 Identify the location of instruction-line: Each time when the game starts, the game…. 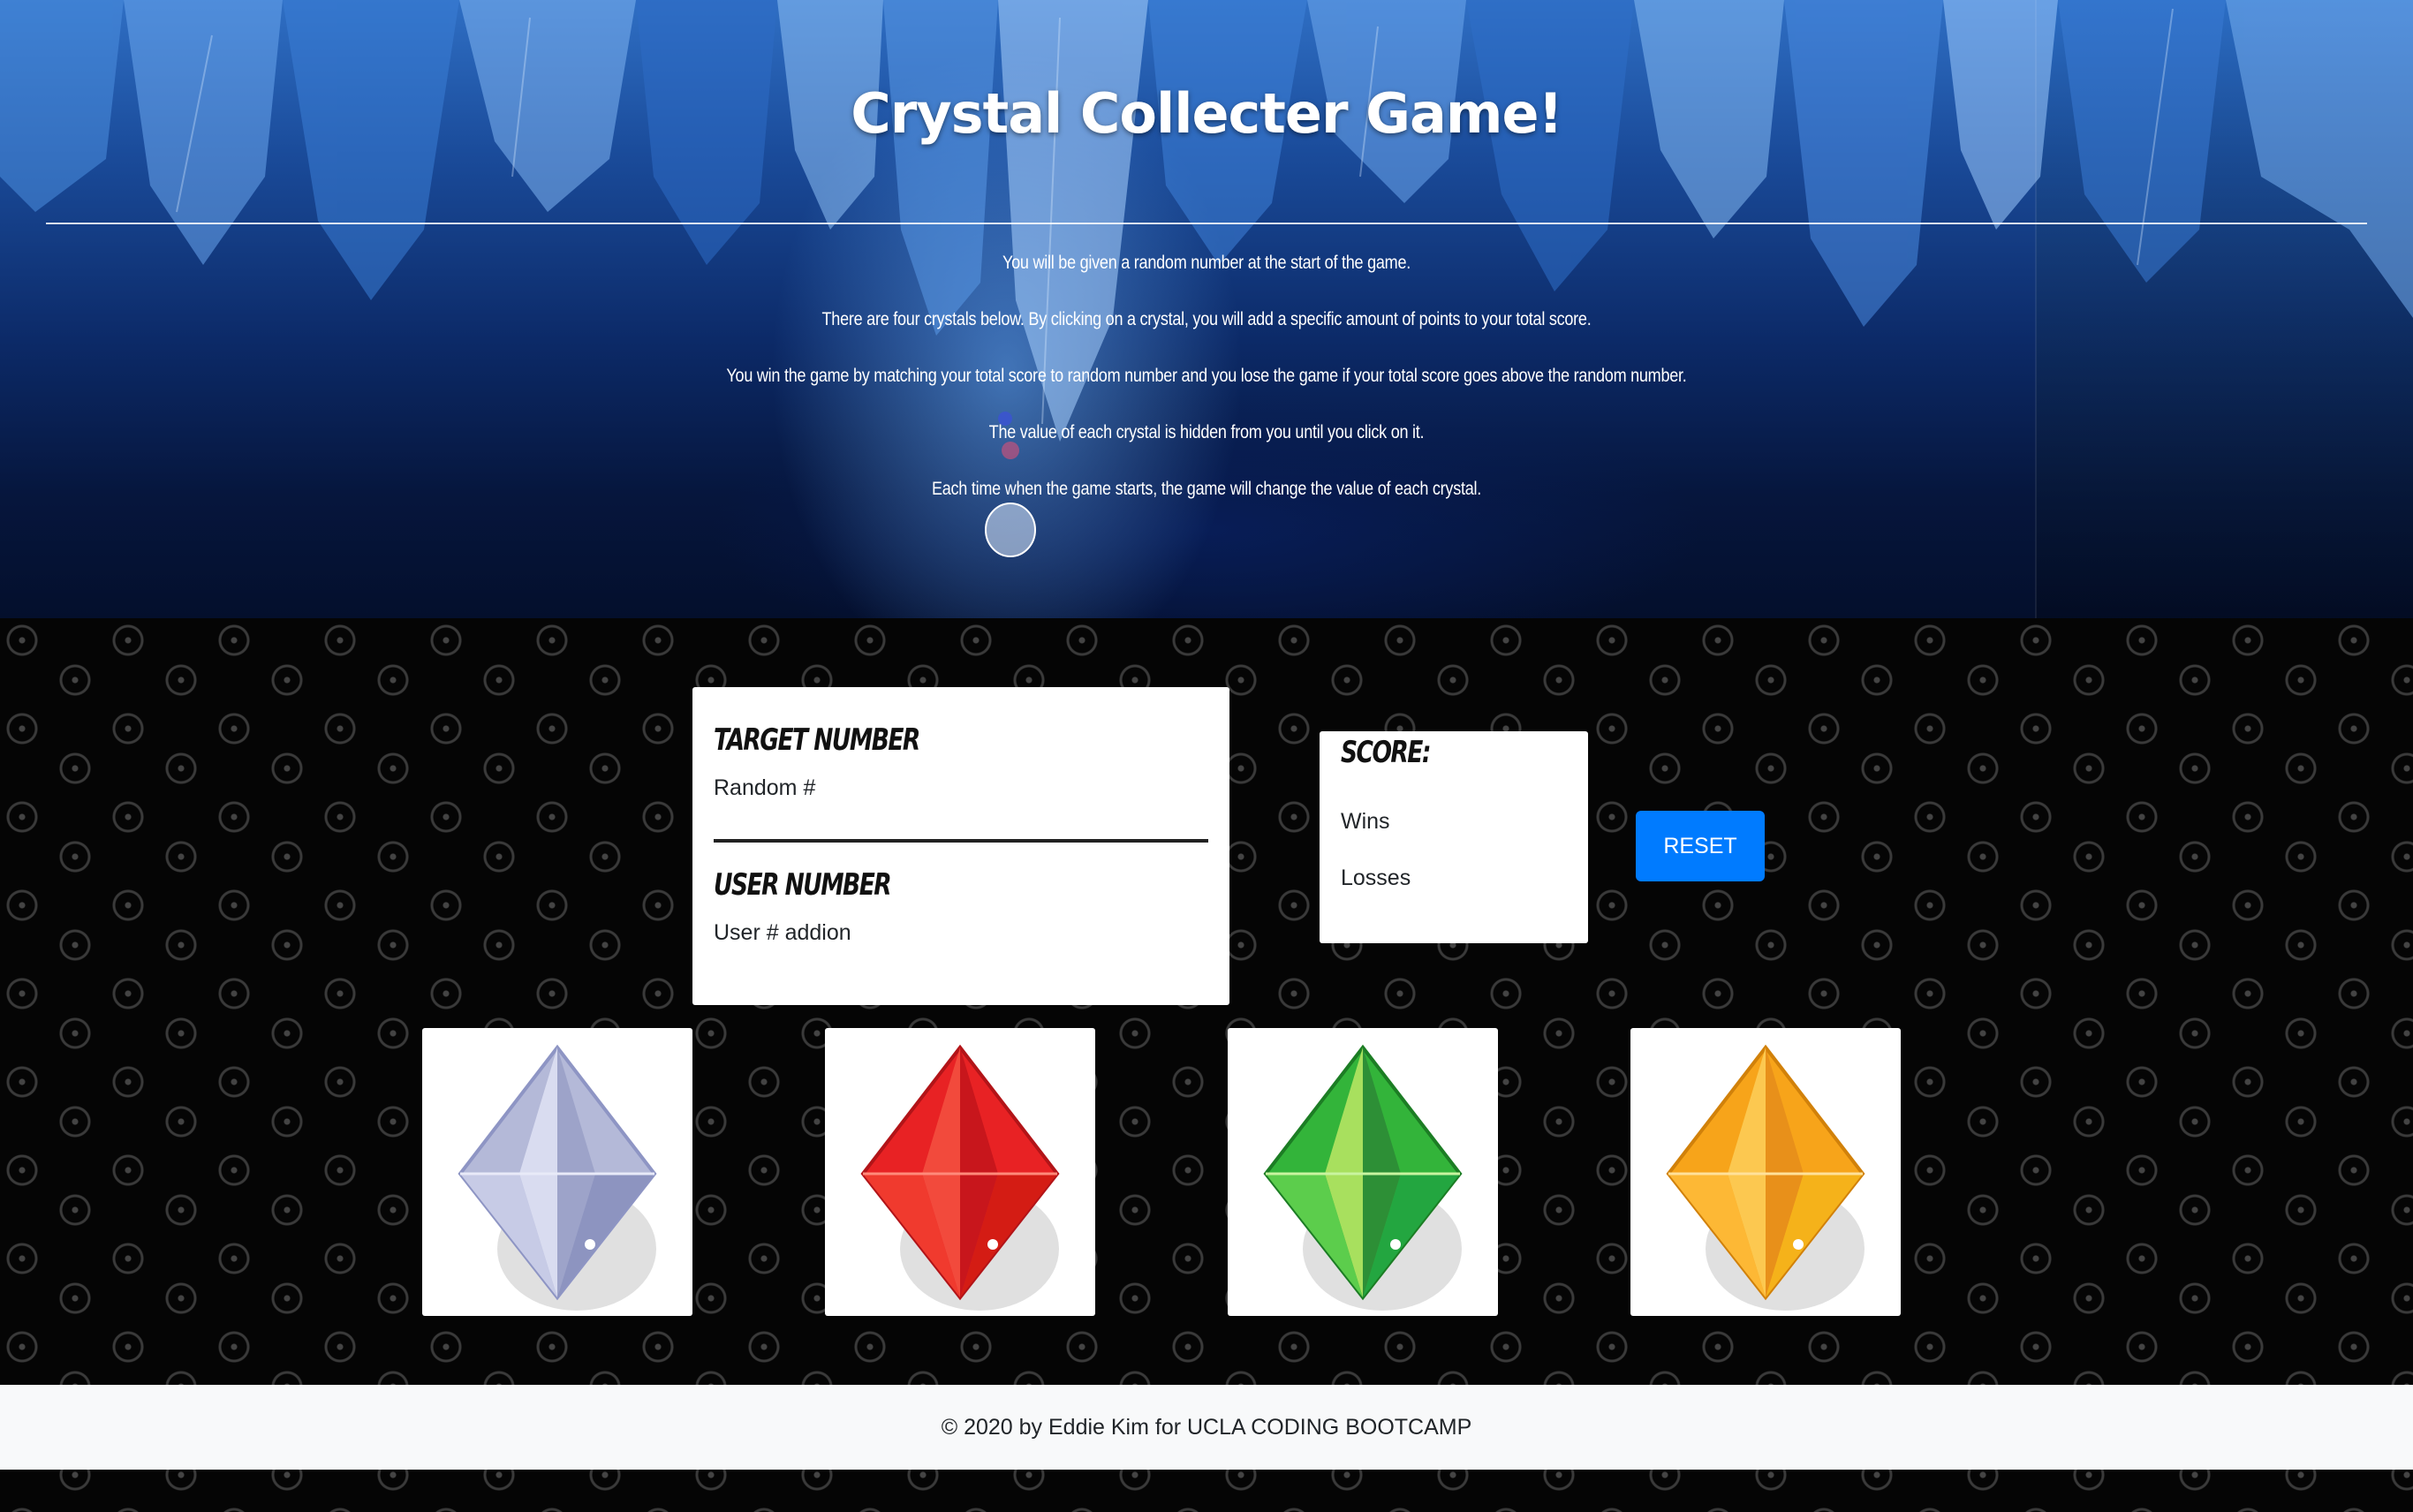
(1206, 489).